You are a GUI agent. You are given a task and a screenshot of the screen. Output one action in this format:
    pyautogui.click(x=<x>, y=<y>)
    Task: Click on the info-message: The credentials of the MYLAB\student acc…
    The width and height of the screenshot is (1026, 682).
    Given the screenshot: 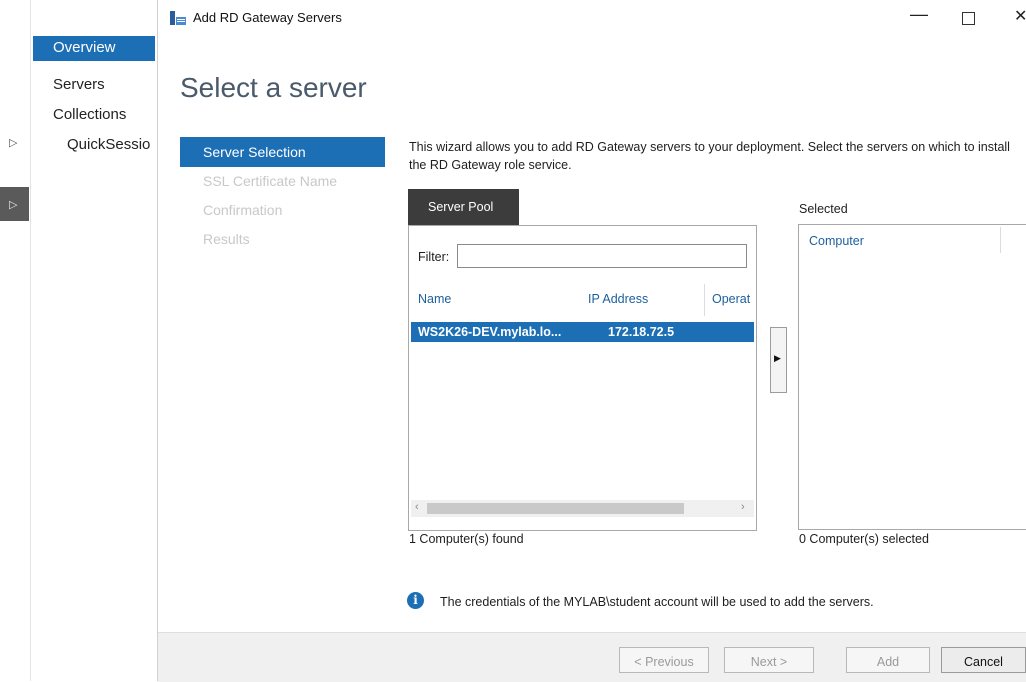 What is the action you would take?
    pyautogui.click(x=657, y=602)
    